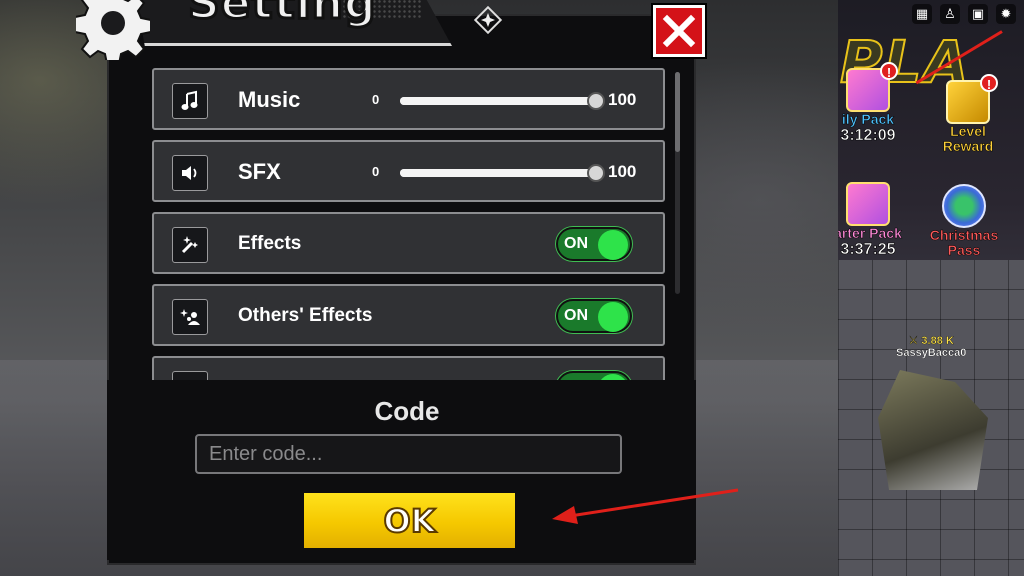 This screenshot has height=576, width=1024. What do you see at coordinates (1006, 14) in the screenshot?
I see `settings-gear-icon: ✹` at bounding box center [1006, 14].